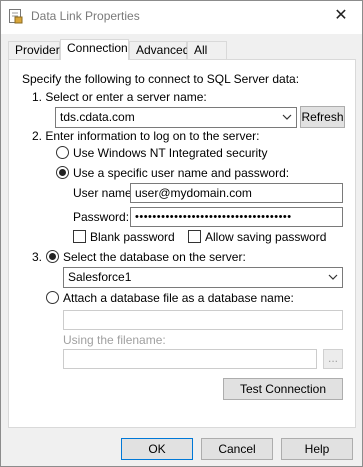 This screenshot has width=363, height=467. What do you see at coordinates (101, 217) in the screenshot?
I see `password-label: Password:` at bounding box center [101, 217].